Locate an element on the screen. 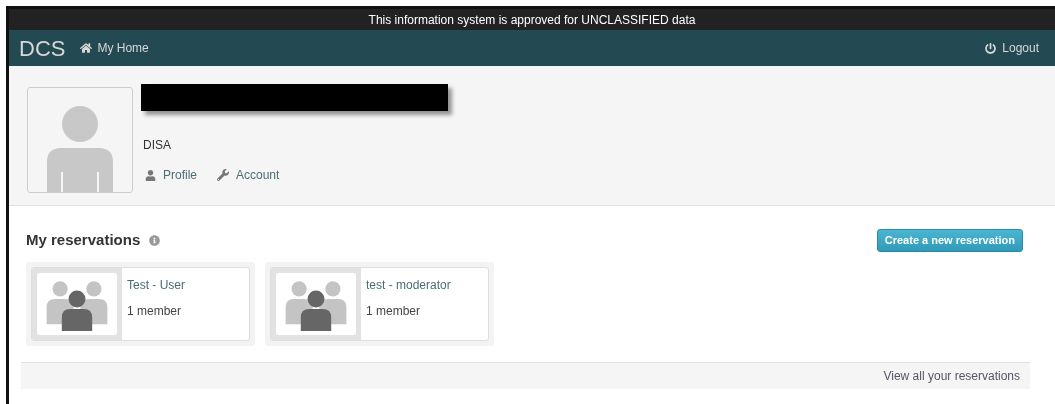 This screenshot has height=404, width=1055. reservation-card: test - moderator 1 member is located at coordinates (379, 304).